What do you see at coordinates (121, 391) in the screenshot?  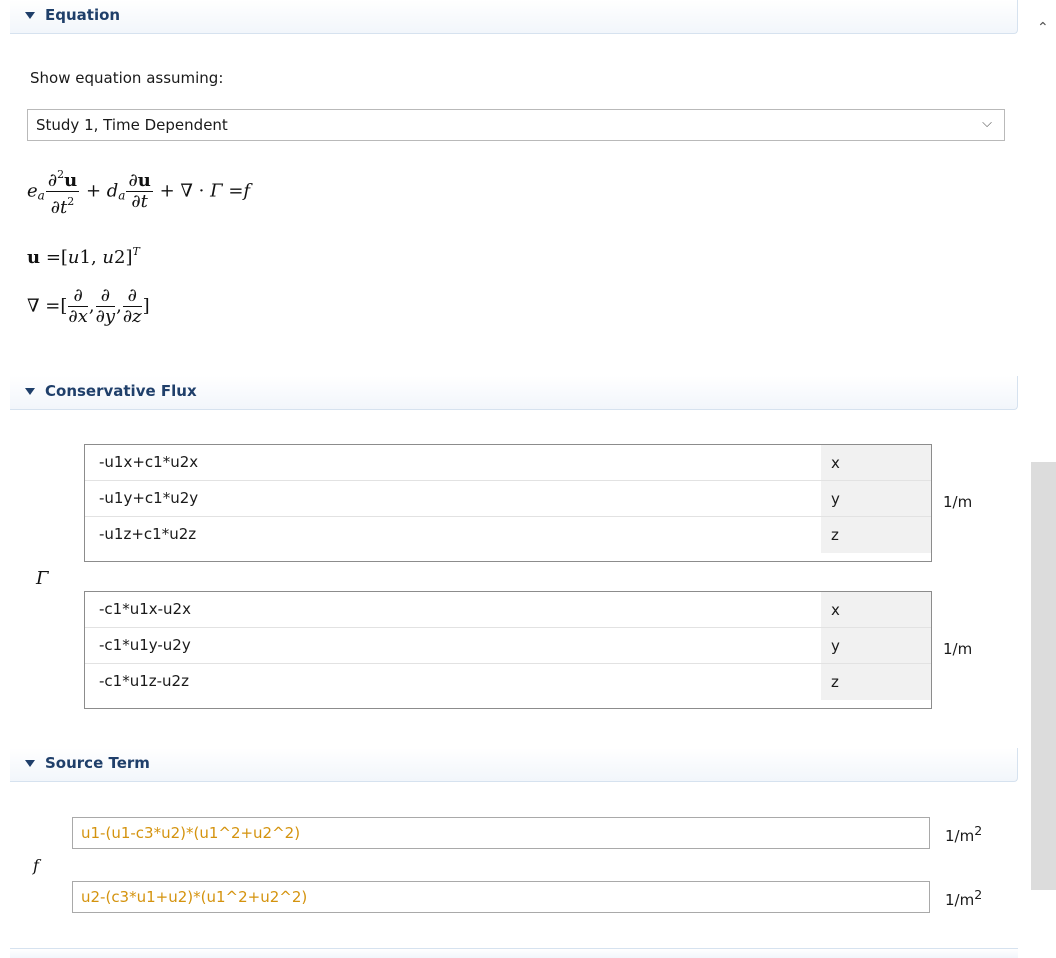 I see `section-title: Conservative Flux` at bounding box center [121, 391].